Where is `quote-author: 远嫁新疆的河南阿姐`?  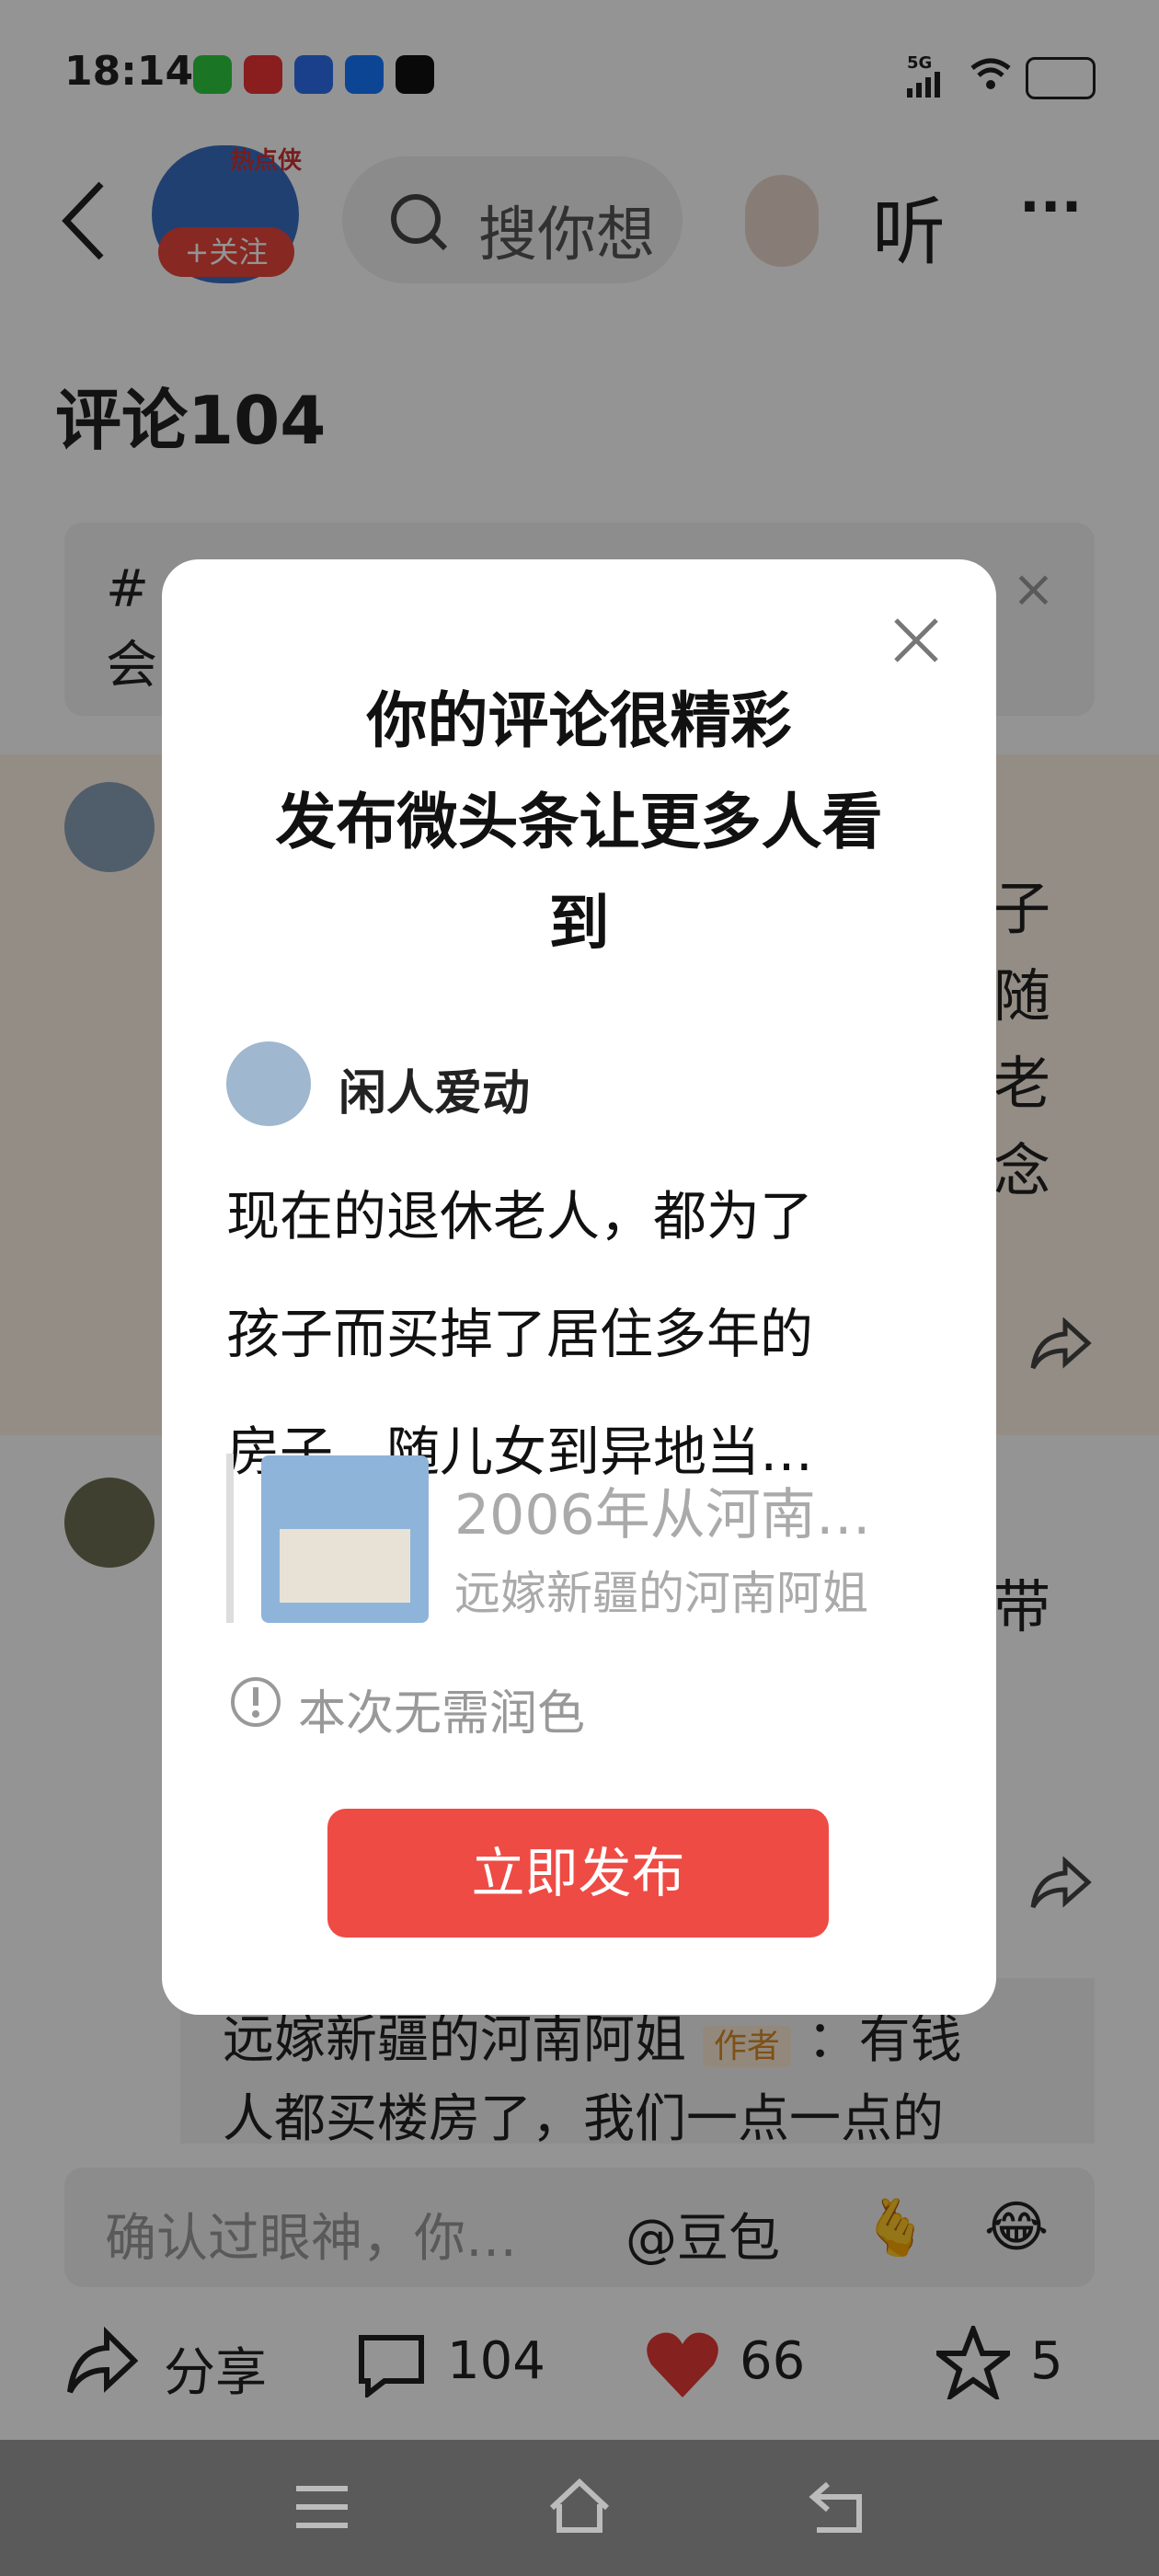
quote-author: 远嫁新疆的河南阿姐 is located at coordinates (661, 1593).